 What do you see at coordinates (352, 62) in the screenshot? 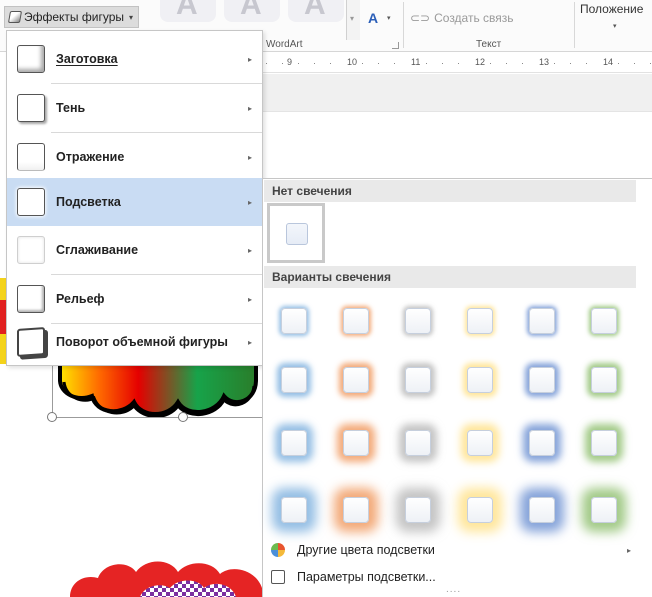
I see `ruler-number: 10` at bounding box center [352, 62].